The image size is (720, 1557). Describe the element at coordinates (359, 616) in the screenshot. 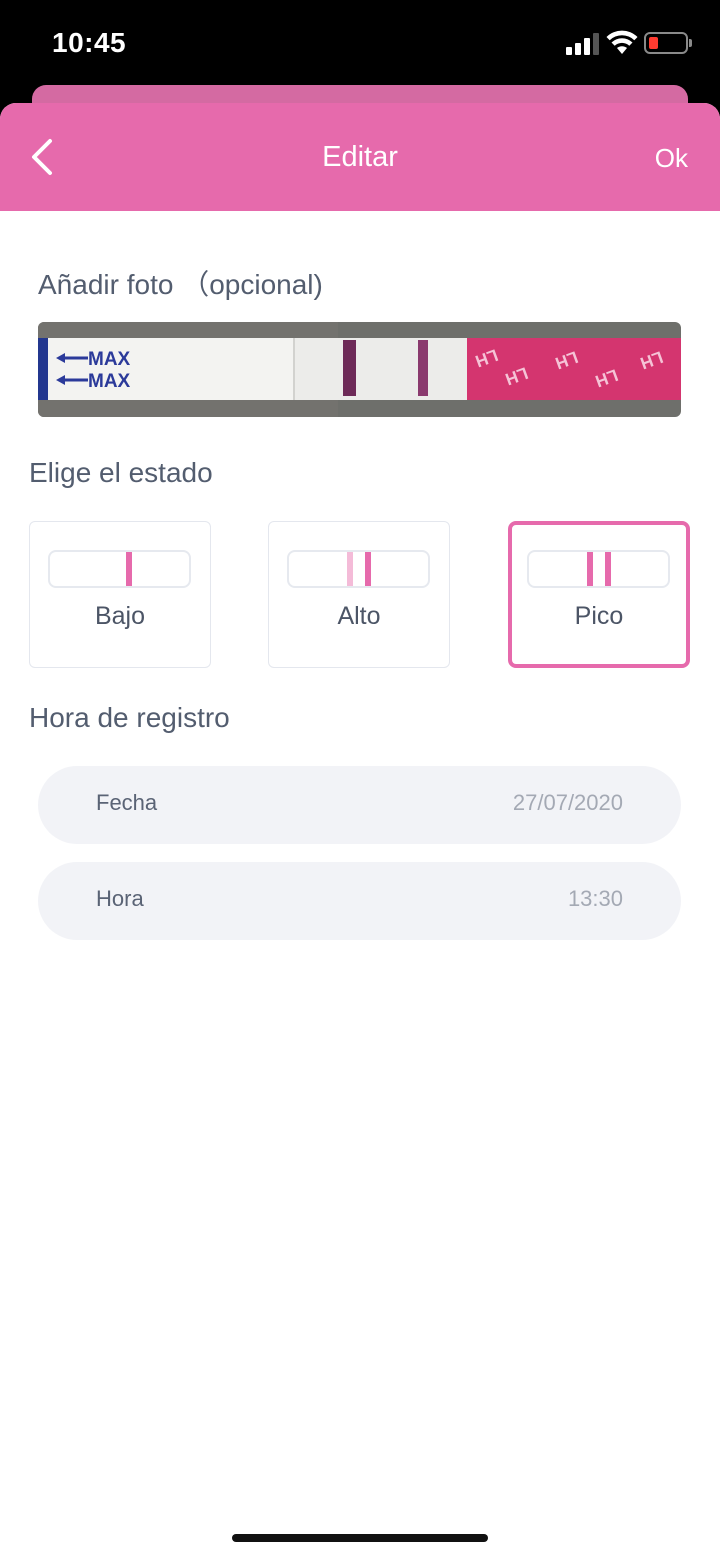

I see `state-label: Alto` at that location.